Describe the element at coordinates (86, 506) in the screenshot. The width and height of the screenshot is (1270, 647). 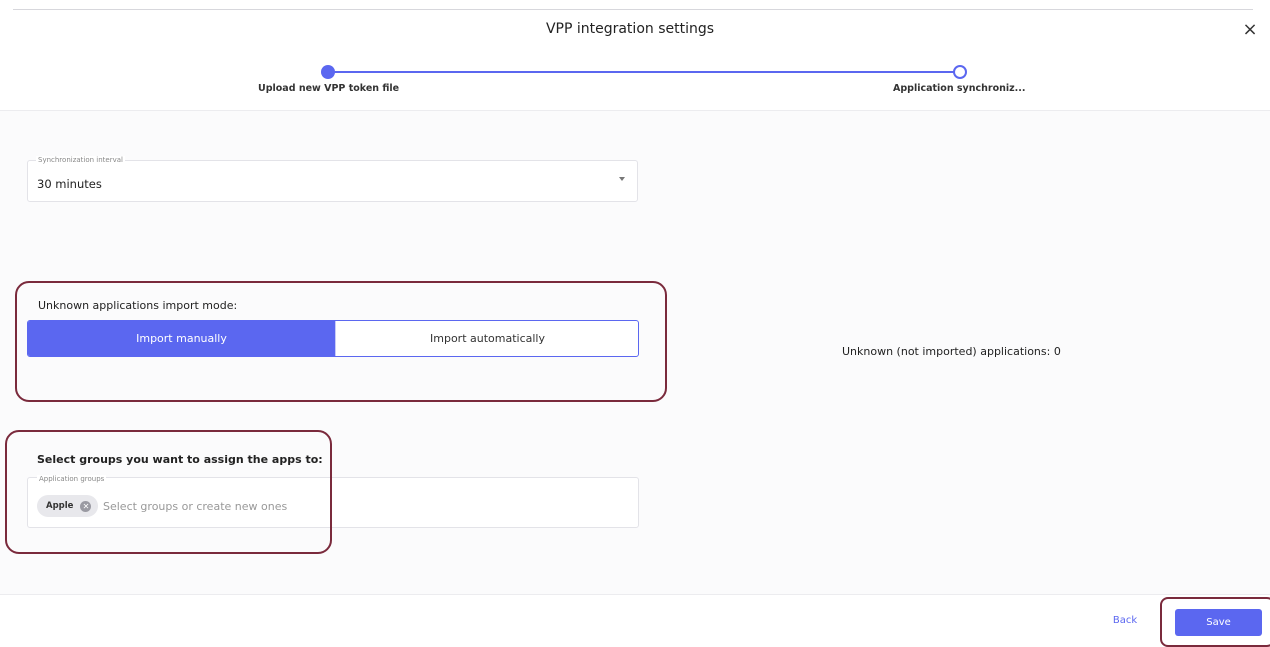
I see `chip-remove-icon: ✕` at that location.